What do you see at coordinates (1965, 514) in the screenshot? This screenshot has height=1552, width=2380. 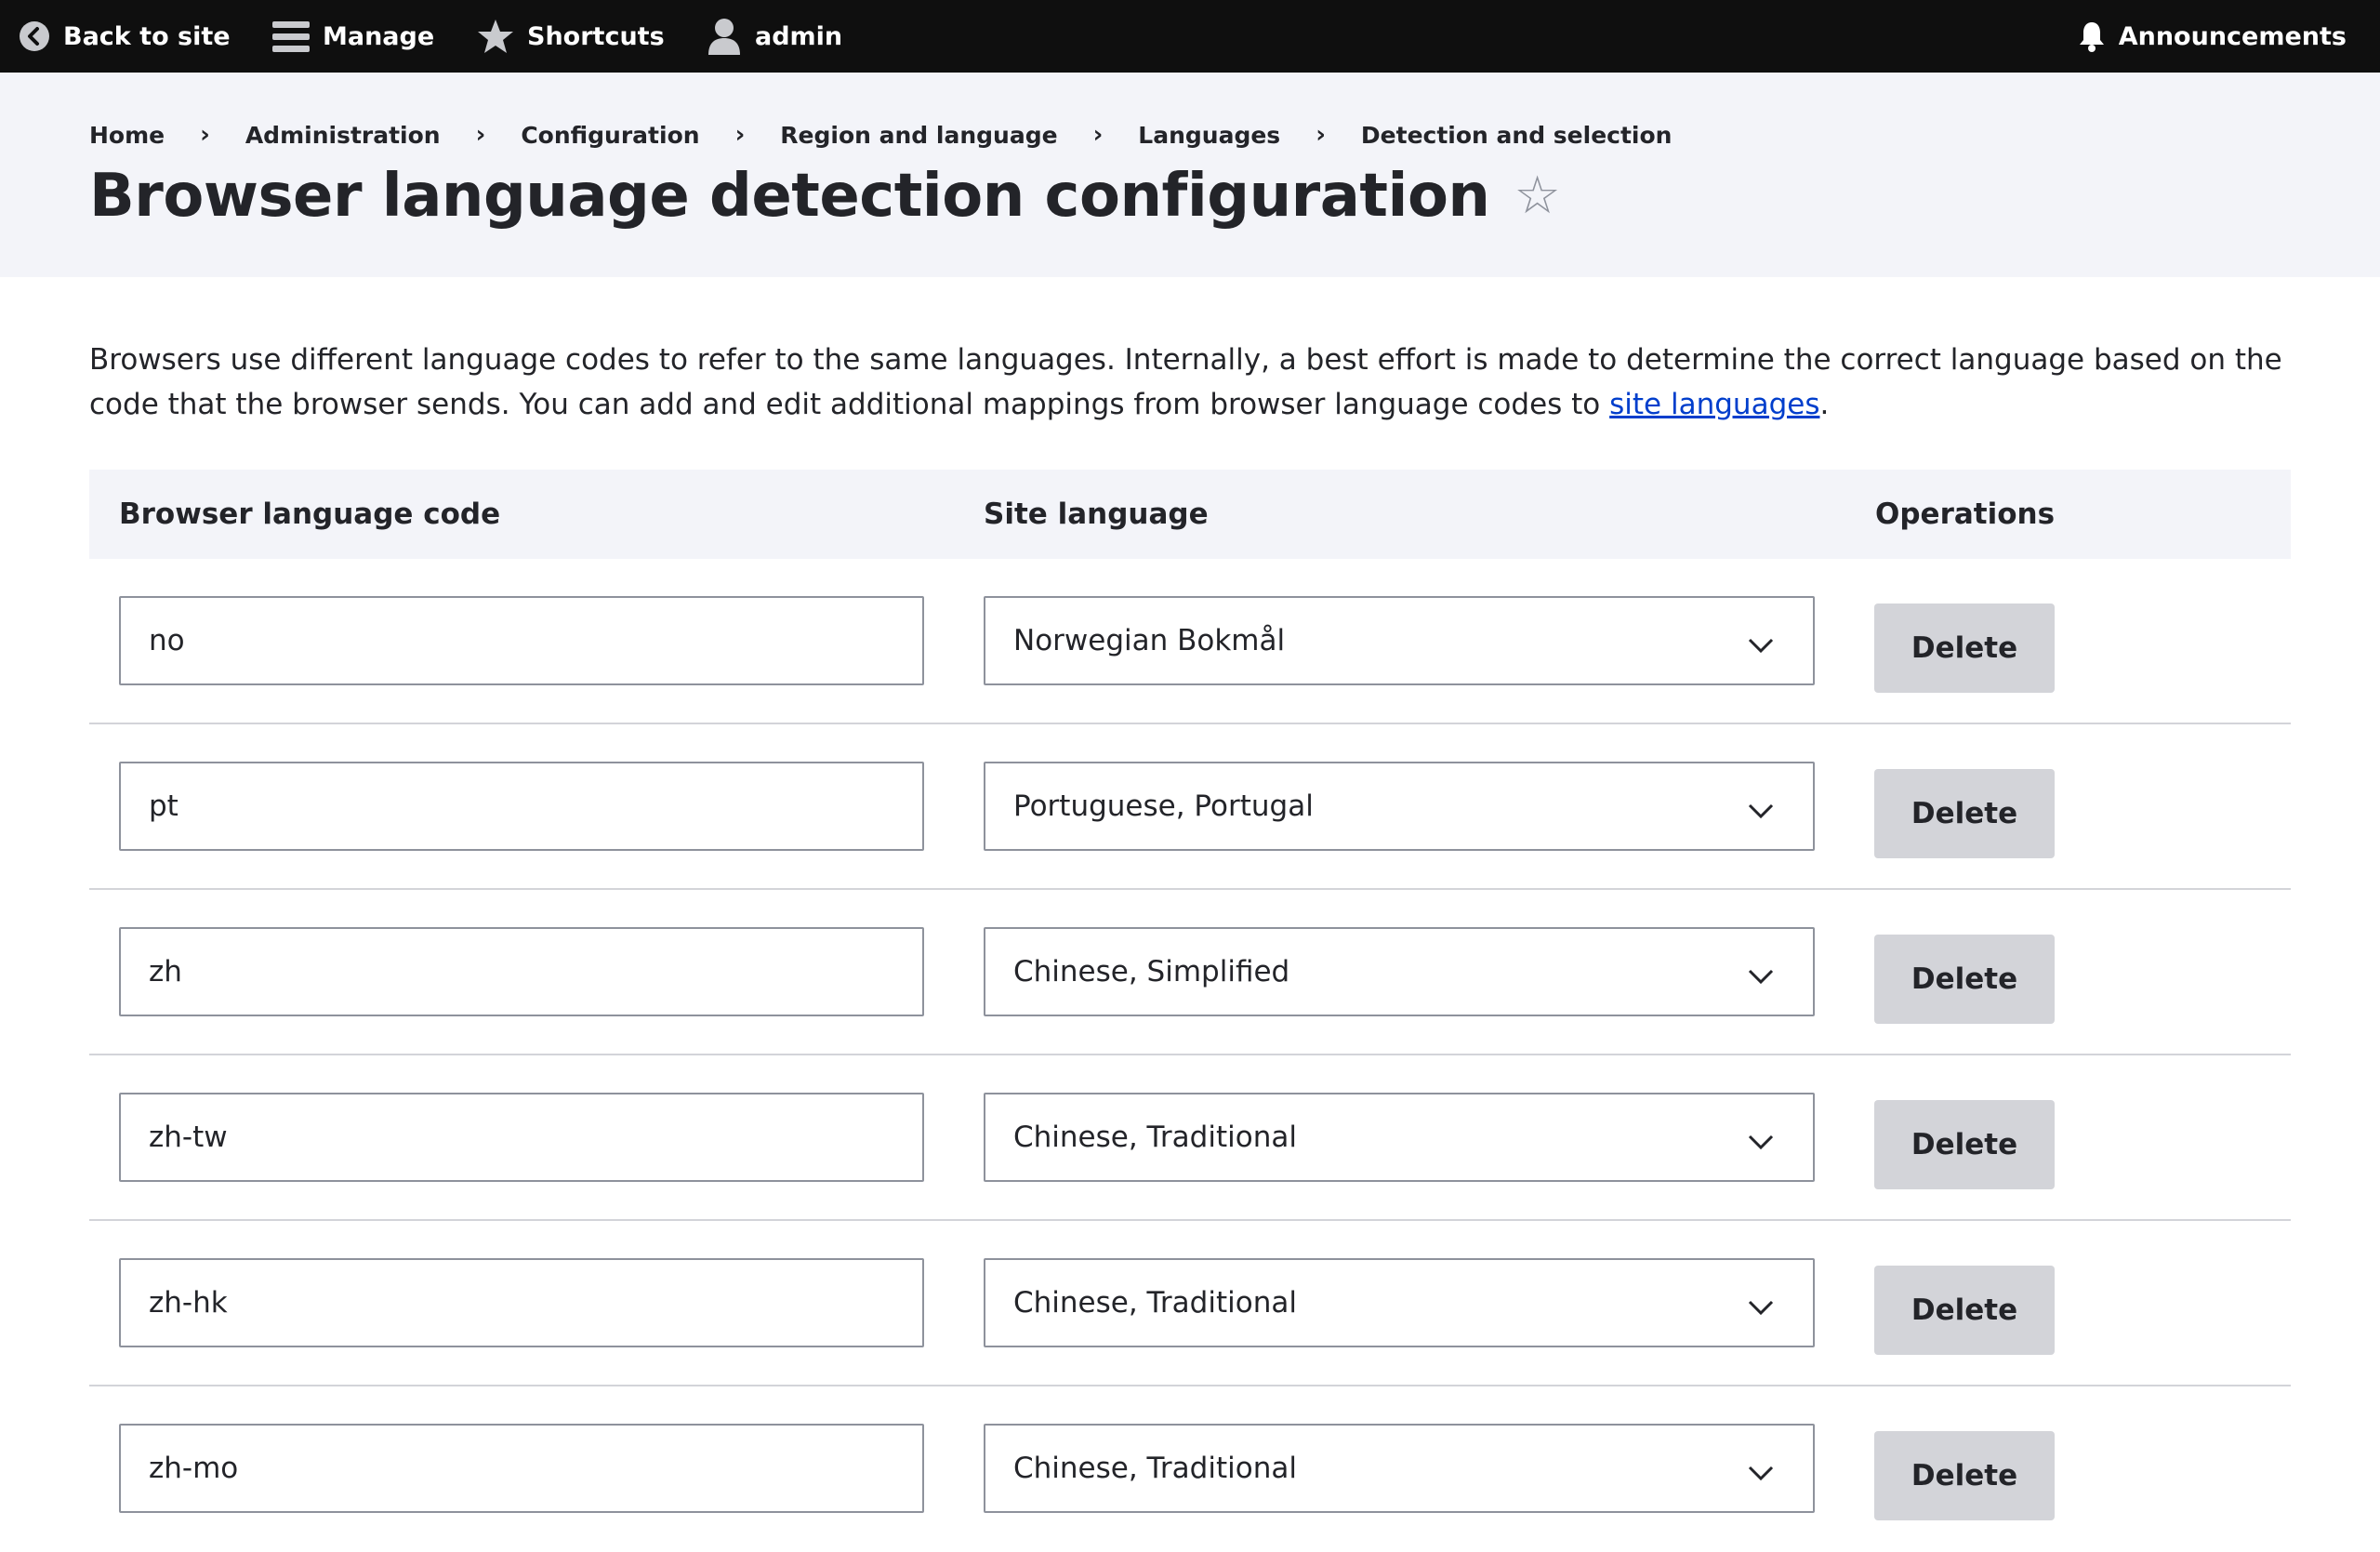 I see `column-header-operations: Operations` at bounding box center [1965, 514].